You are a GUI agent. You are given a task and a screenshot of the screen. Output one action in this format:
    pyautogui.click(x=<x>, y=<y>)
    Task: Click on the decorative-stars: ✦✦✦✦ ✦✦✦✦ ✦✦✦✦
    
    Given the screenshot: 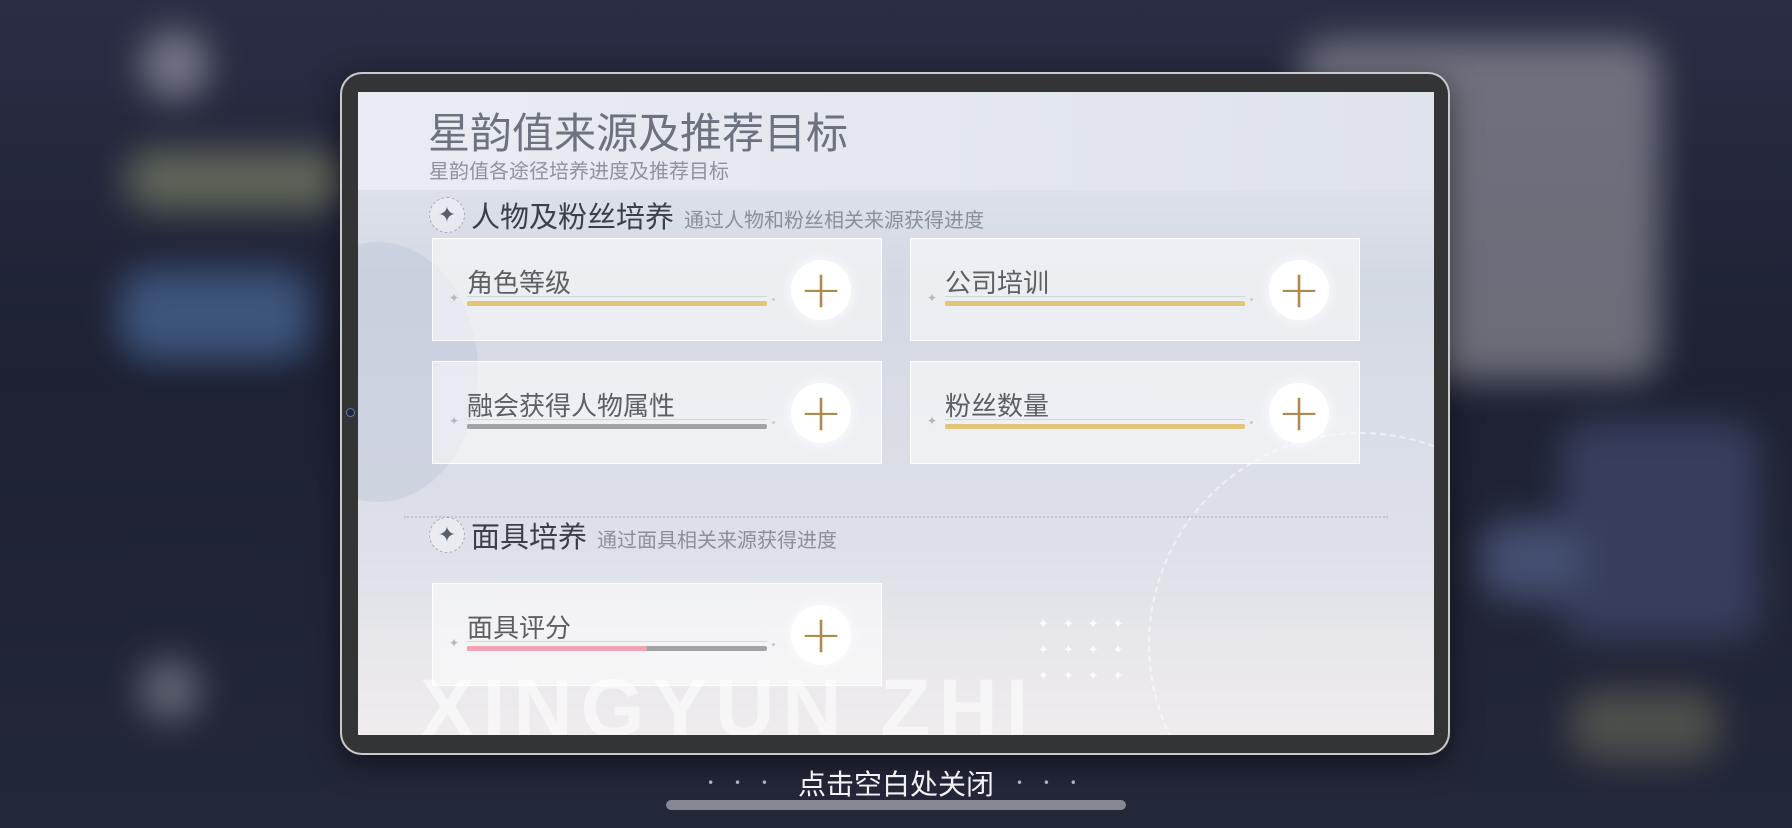 What is the action you would take?
    pyautogui.click(x=1088, y=650)
    